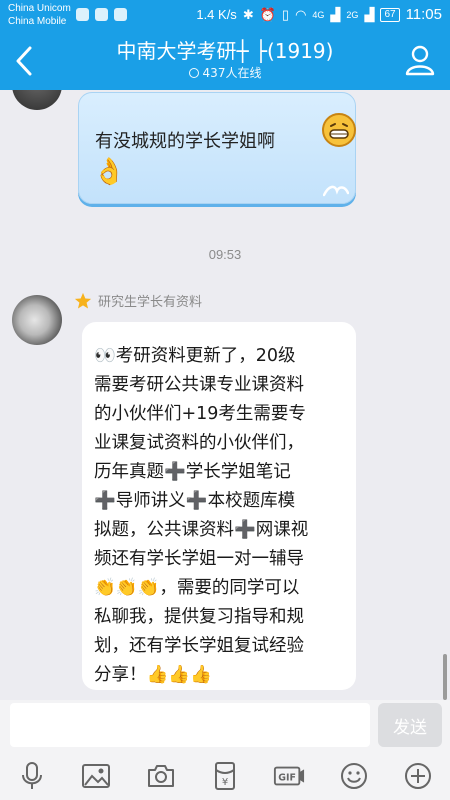 The height and width of the screenshot is (800, 450). What do you see at coordinates (369, 14) in the screenshot?
I see `signal-2-icon: ▟` at bounding box center [369, 14].